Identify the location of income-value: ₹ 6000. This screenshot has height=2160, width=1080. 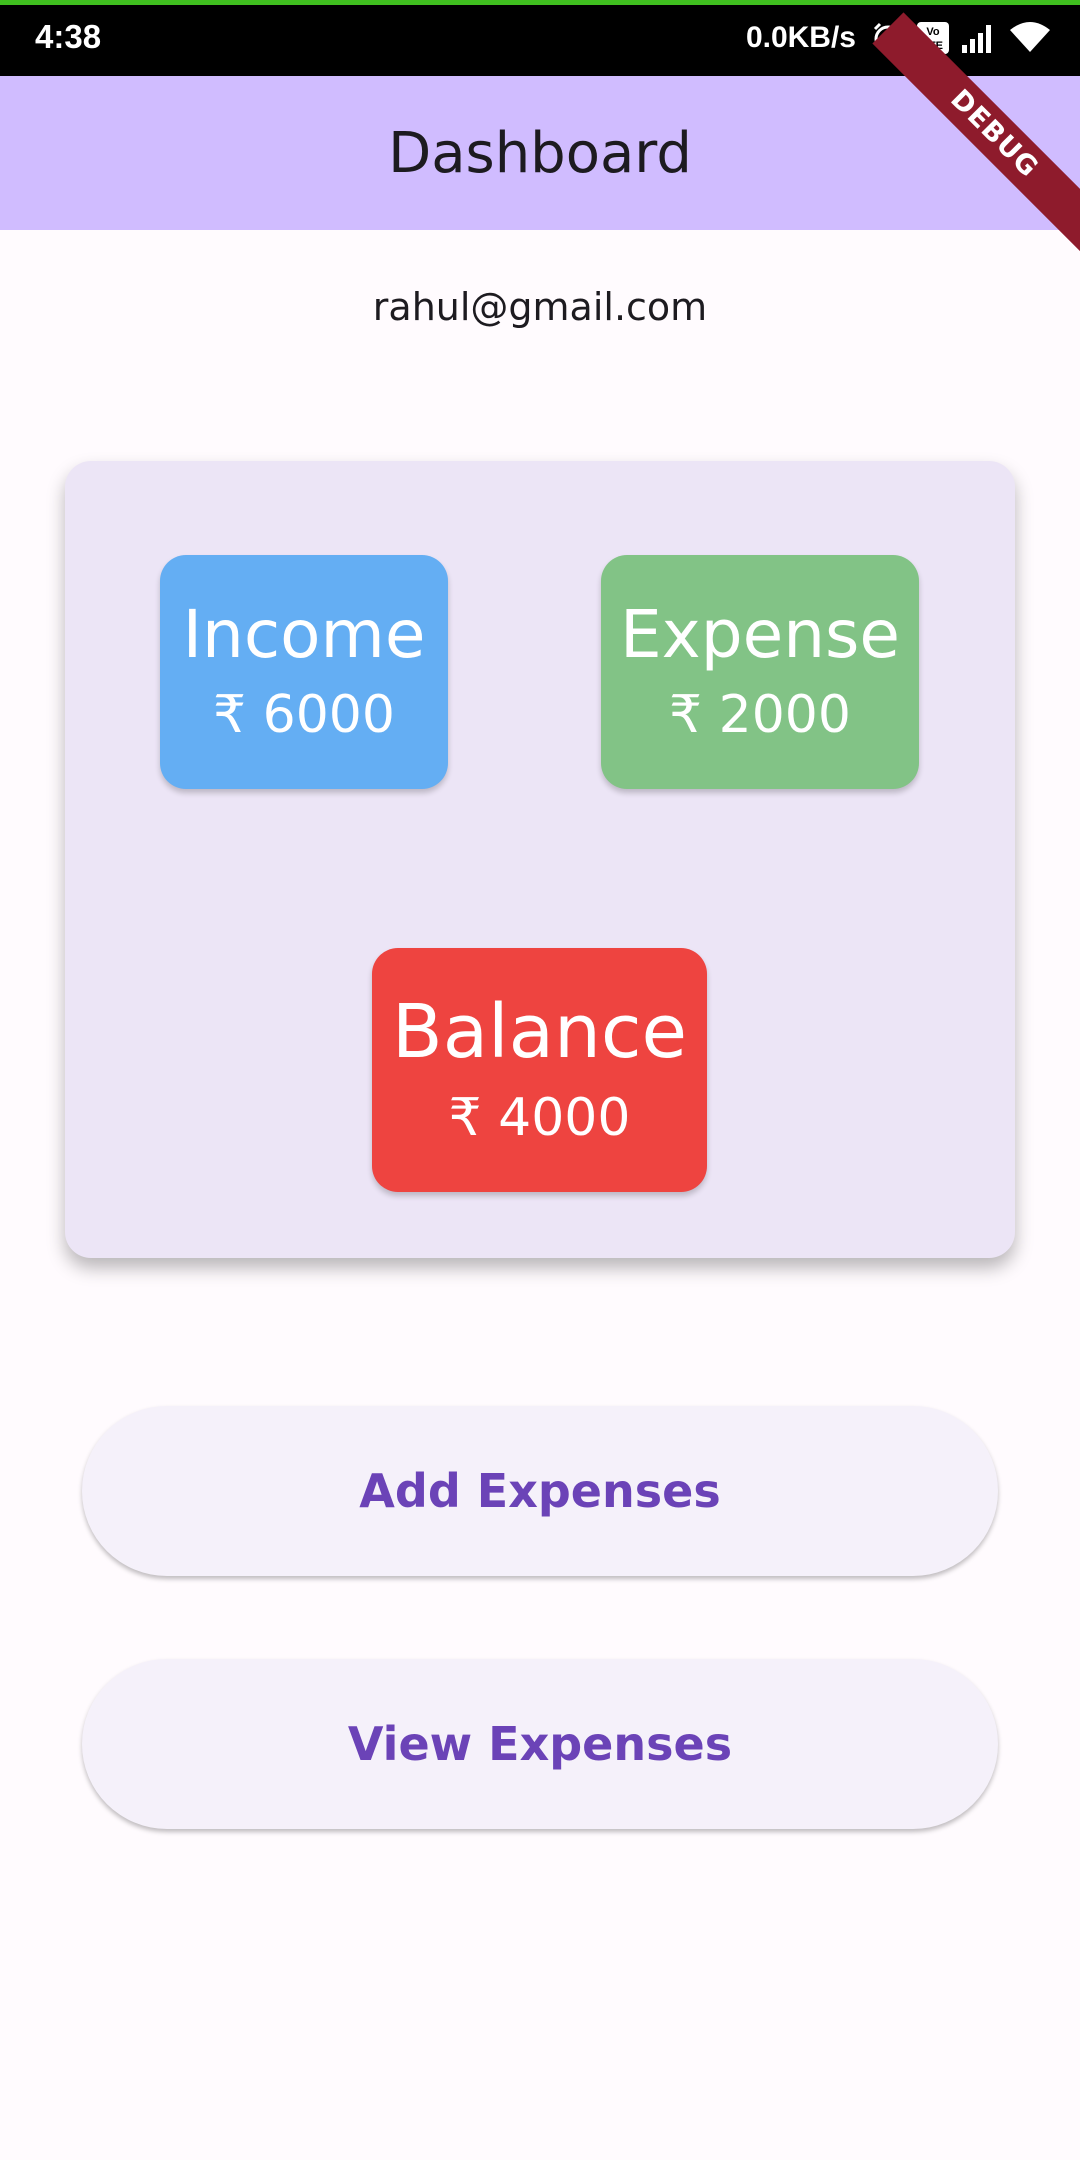
(304, 715).